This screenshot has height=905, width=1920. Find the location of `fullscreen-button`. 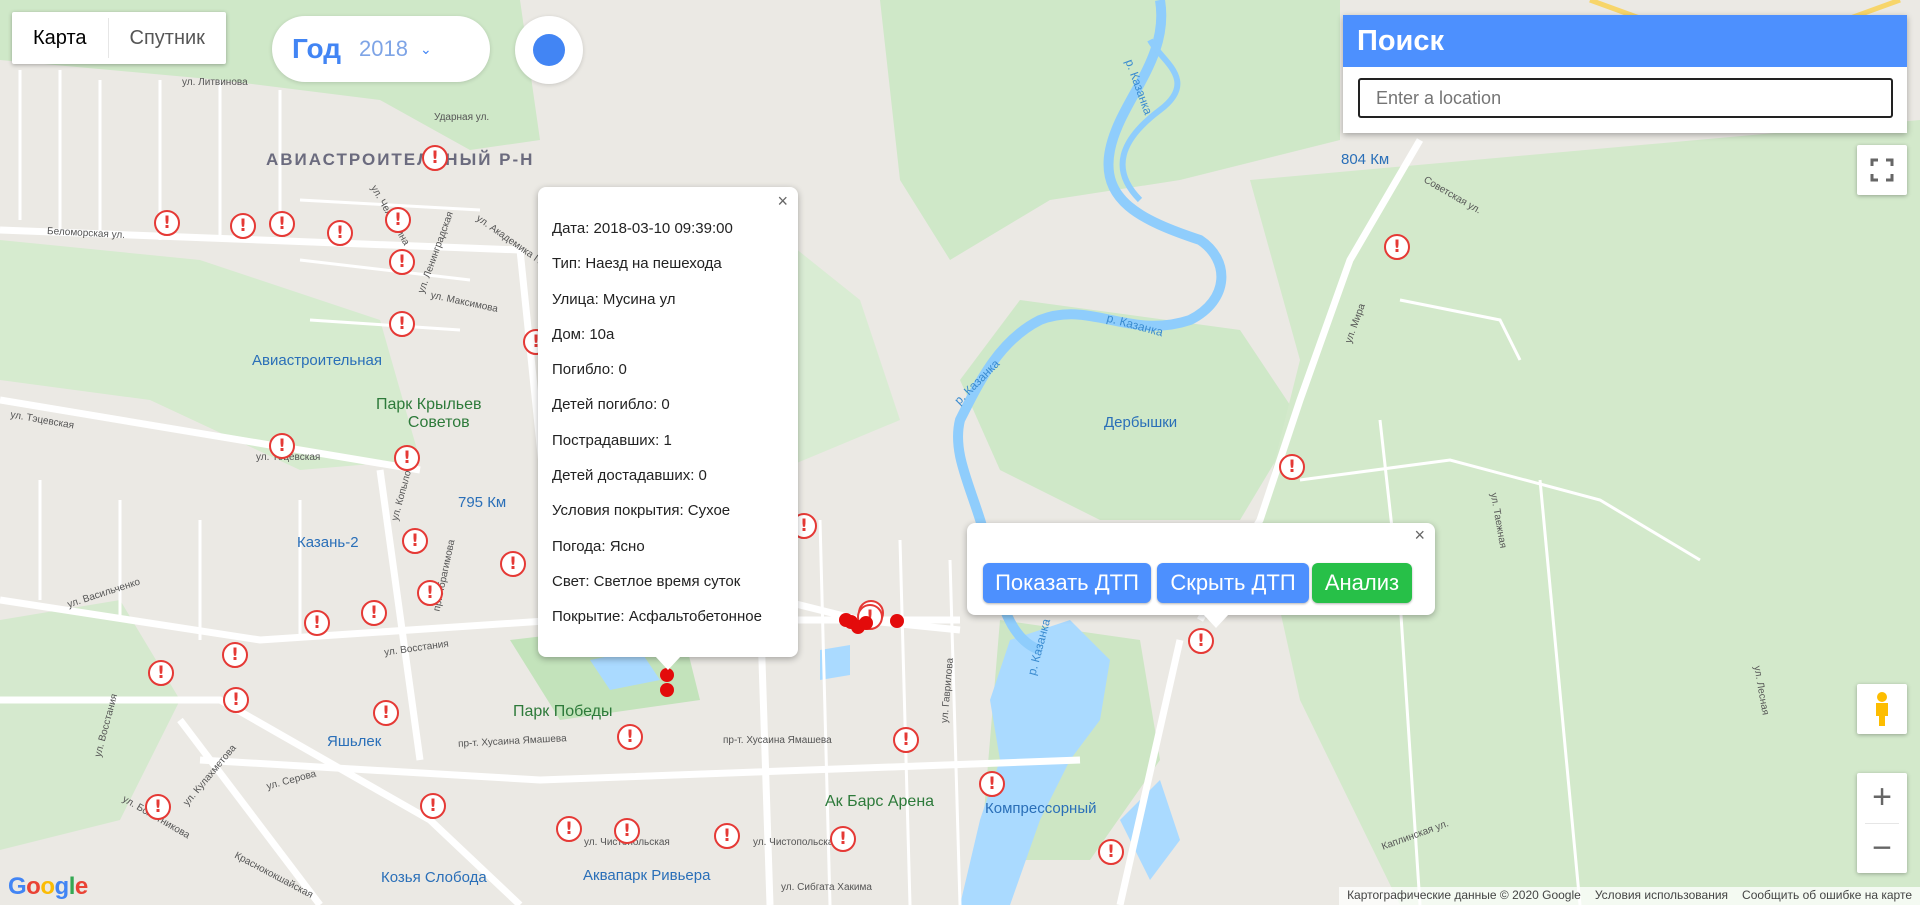

fullscreen-button is located at coordinates (1882, 170).